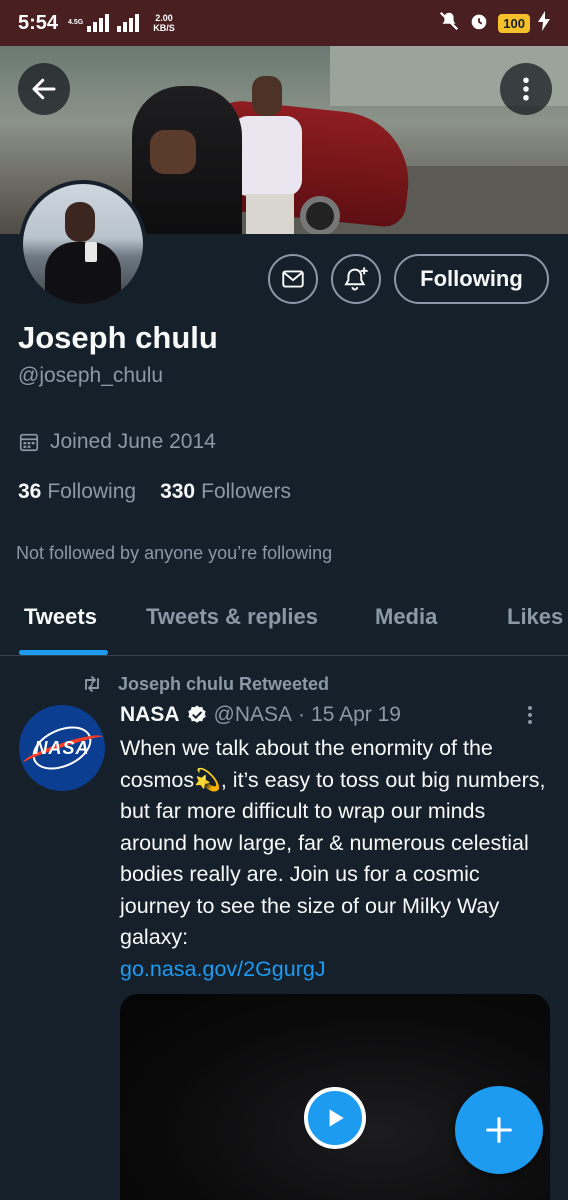 Image resolution: width=568 pixels, height=1200 pixels. What do you see at coordinates (173, 152) in the screenshot?
I see `banner-masked-face` at bounding box center [173, 152].